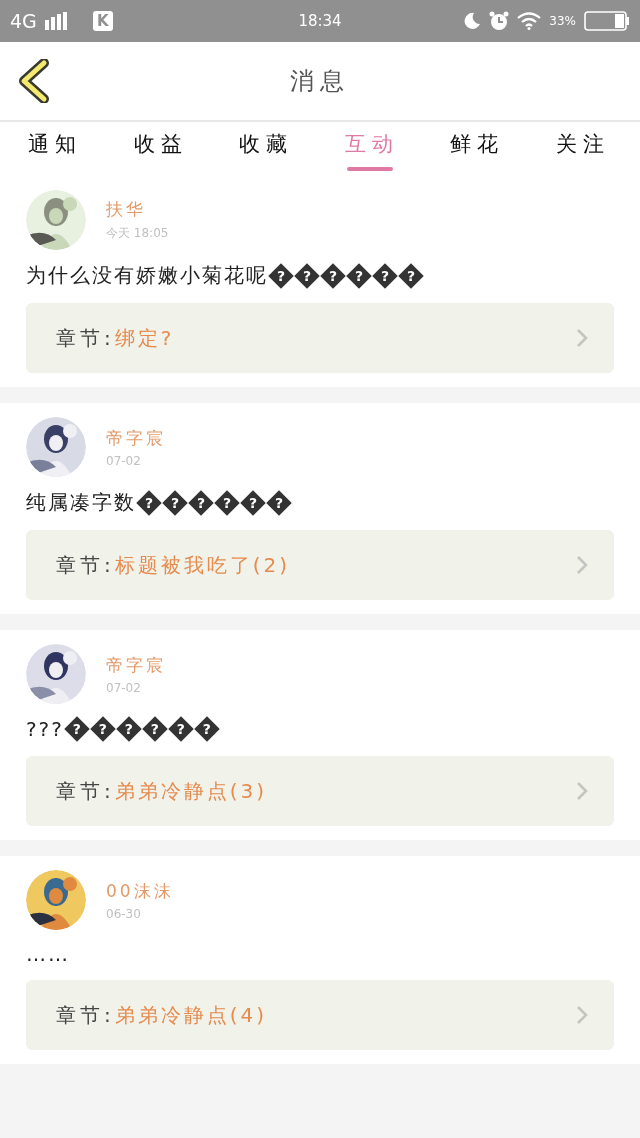 This screenshot has width=640, height=1138. Describe the element at coordinates (320, 21) in the screenshot. I see `clock: 18:34` at that location.